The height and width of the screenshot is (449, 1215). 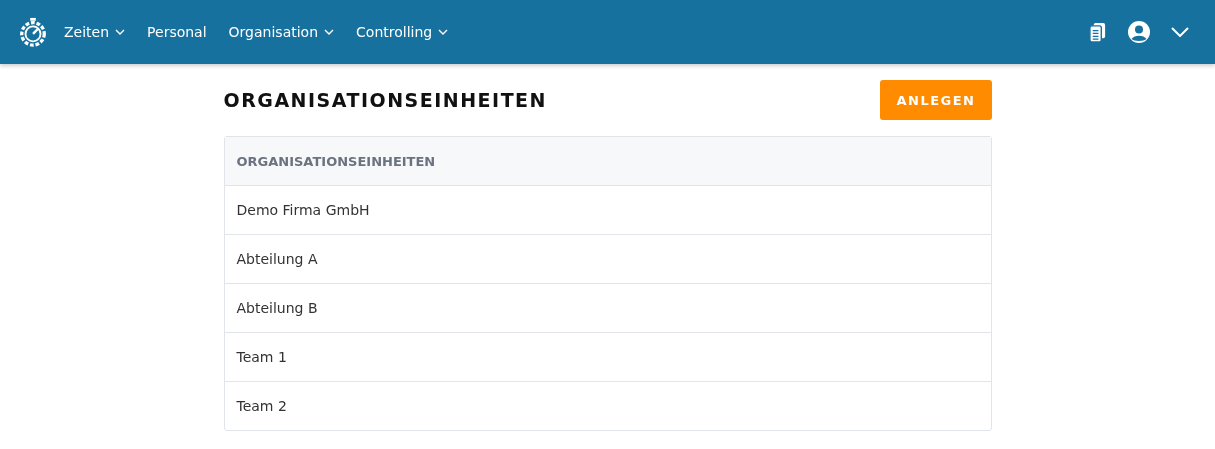 What do you see at coordinates (607, 406) in the screenshot?
I see `table-cell: Team 2` at bounding box center [607, 406].